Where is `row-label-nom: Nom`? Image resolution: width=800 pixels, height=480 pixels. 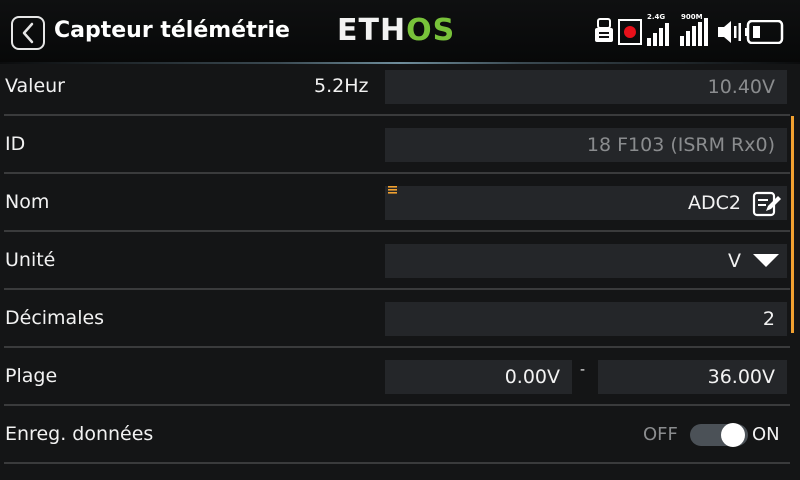
row-label-nom: Nom is located at coordinates (27, 202).